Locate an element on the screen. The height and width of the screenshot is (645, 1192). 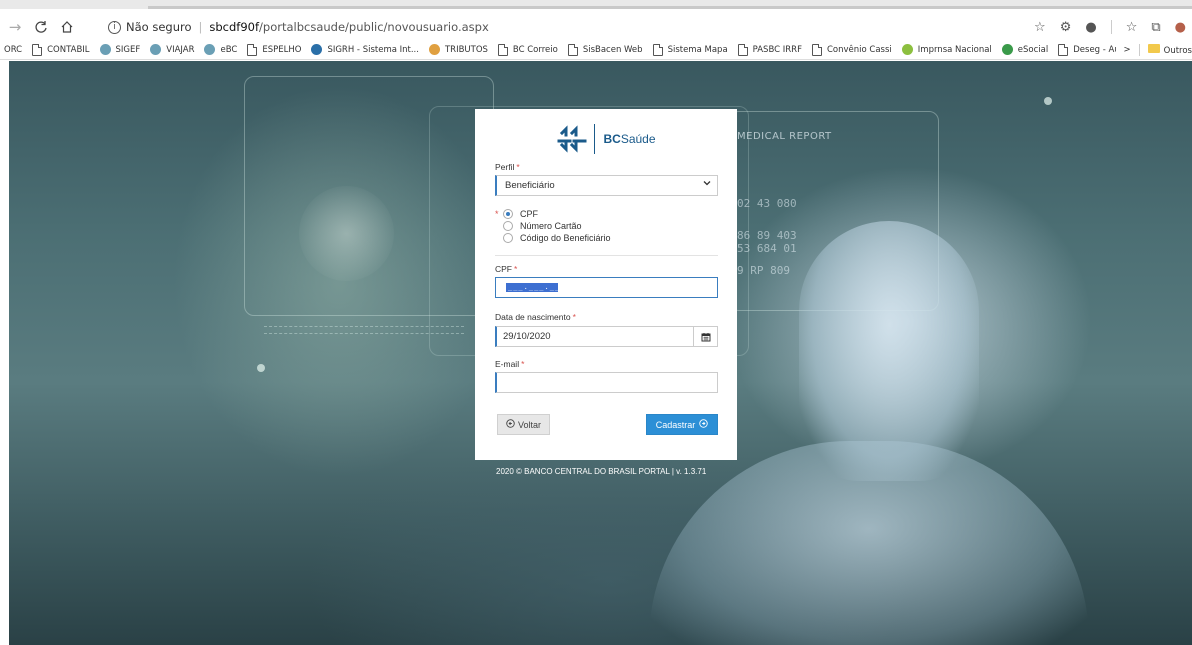
arrow-right-circle-icon is located at coordinates (703, 424).